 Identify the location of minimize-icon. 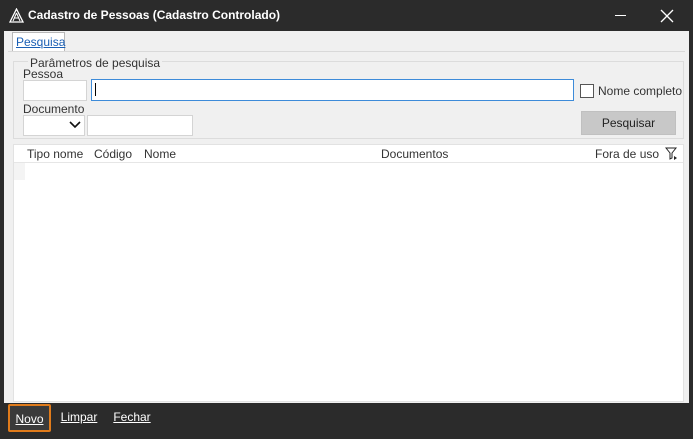
(620, 15).